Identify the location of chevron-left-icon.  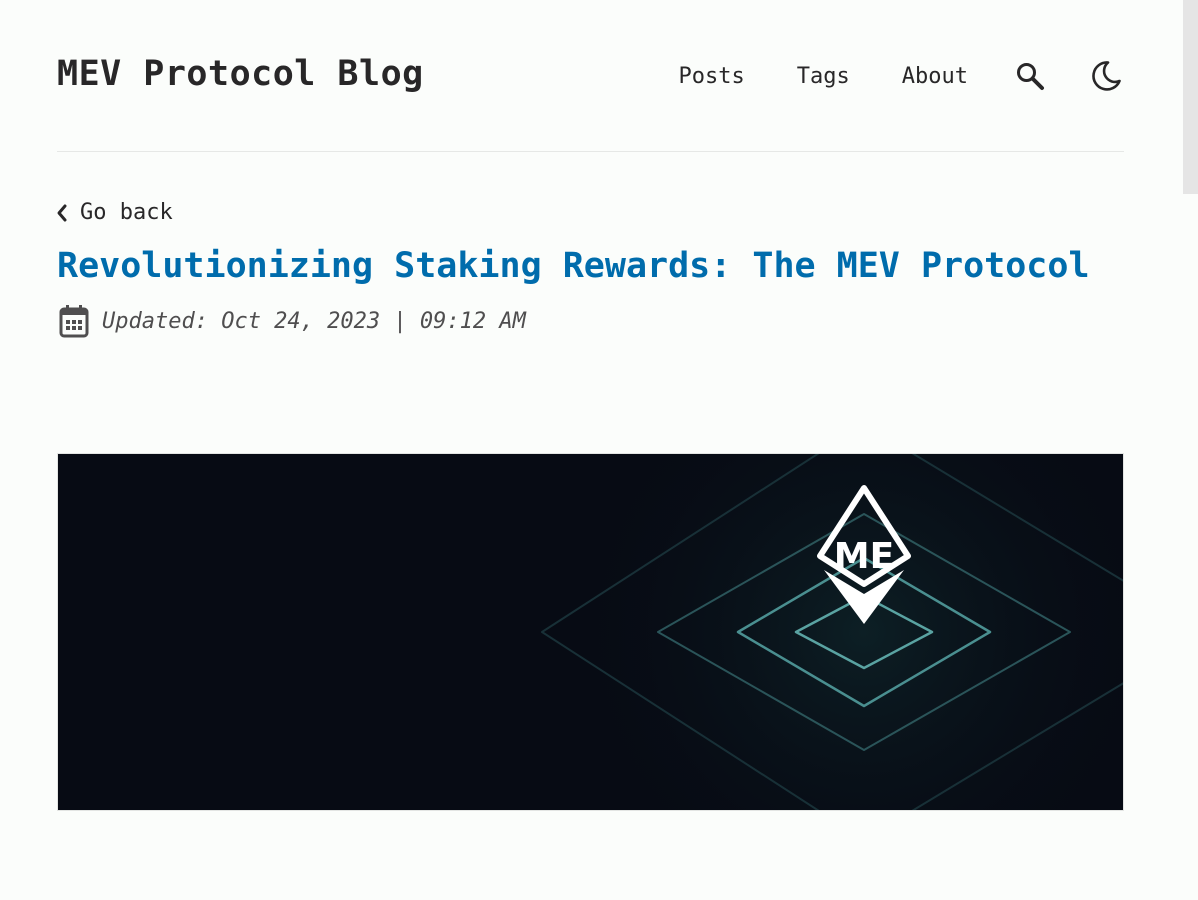
(62, 213).